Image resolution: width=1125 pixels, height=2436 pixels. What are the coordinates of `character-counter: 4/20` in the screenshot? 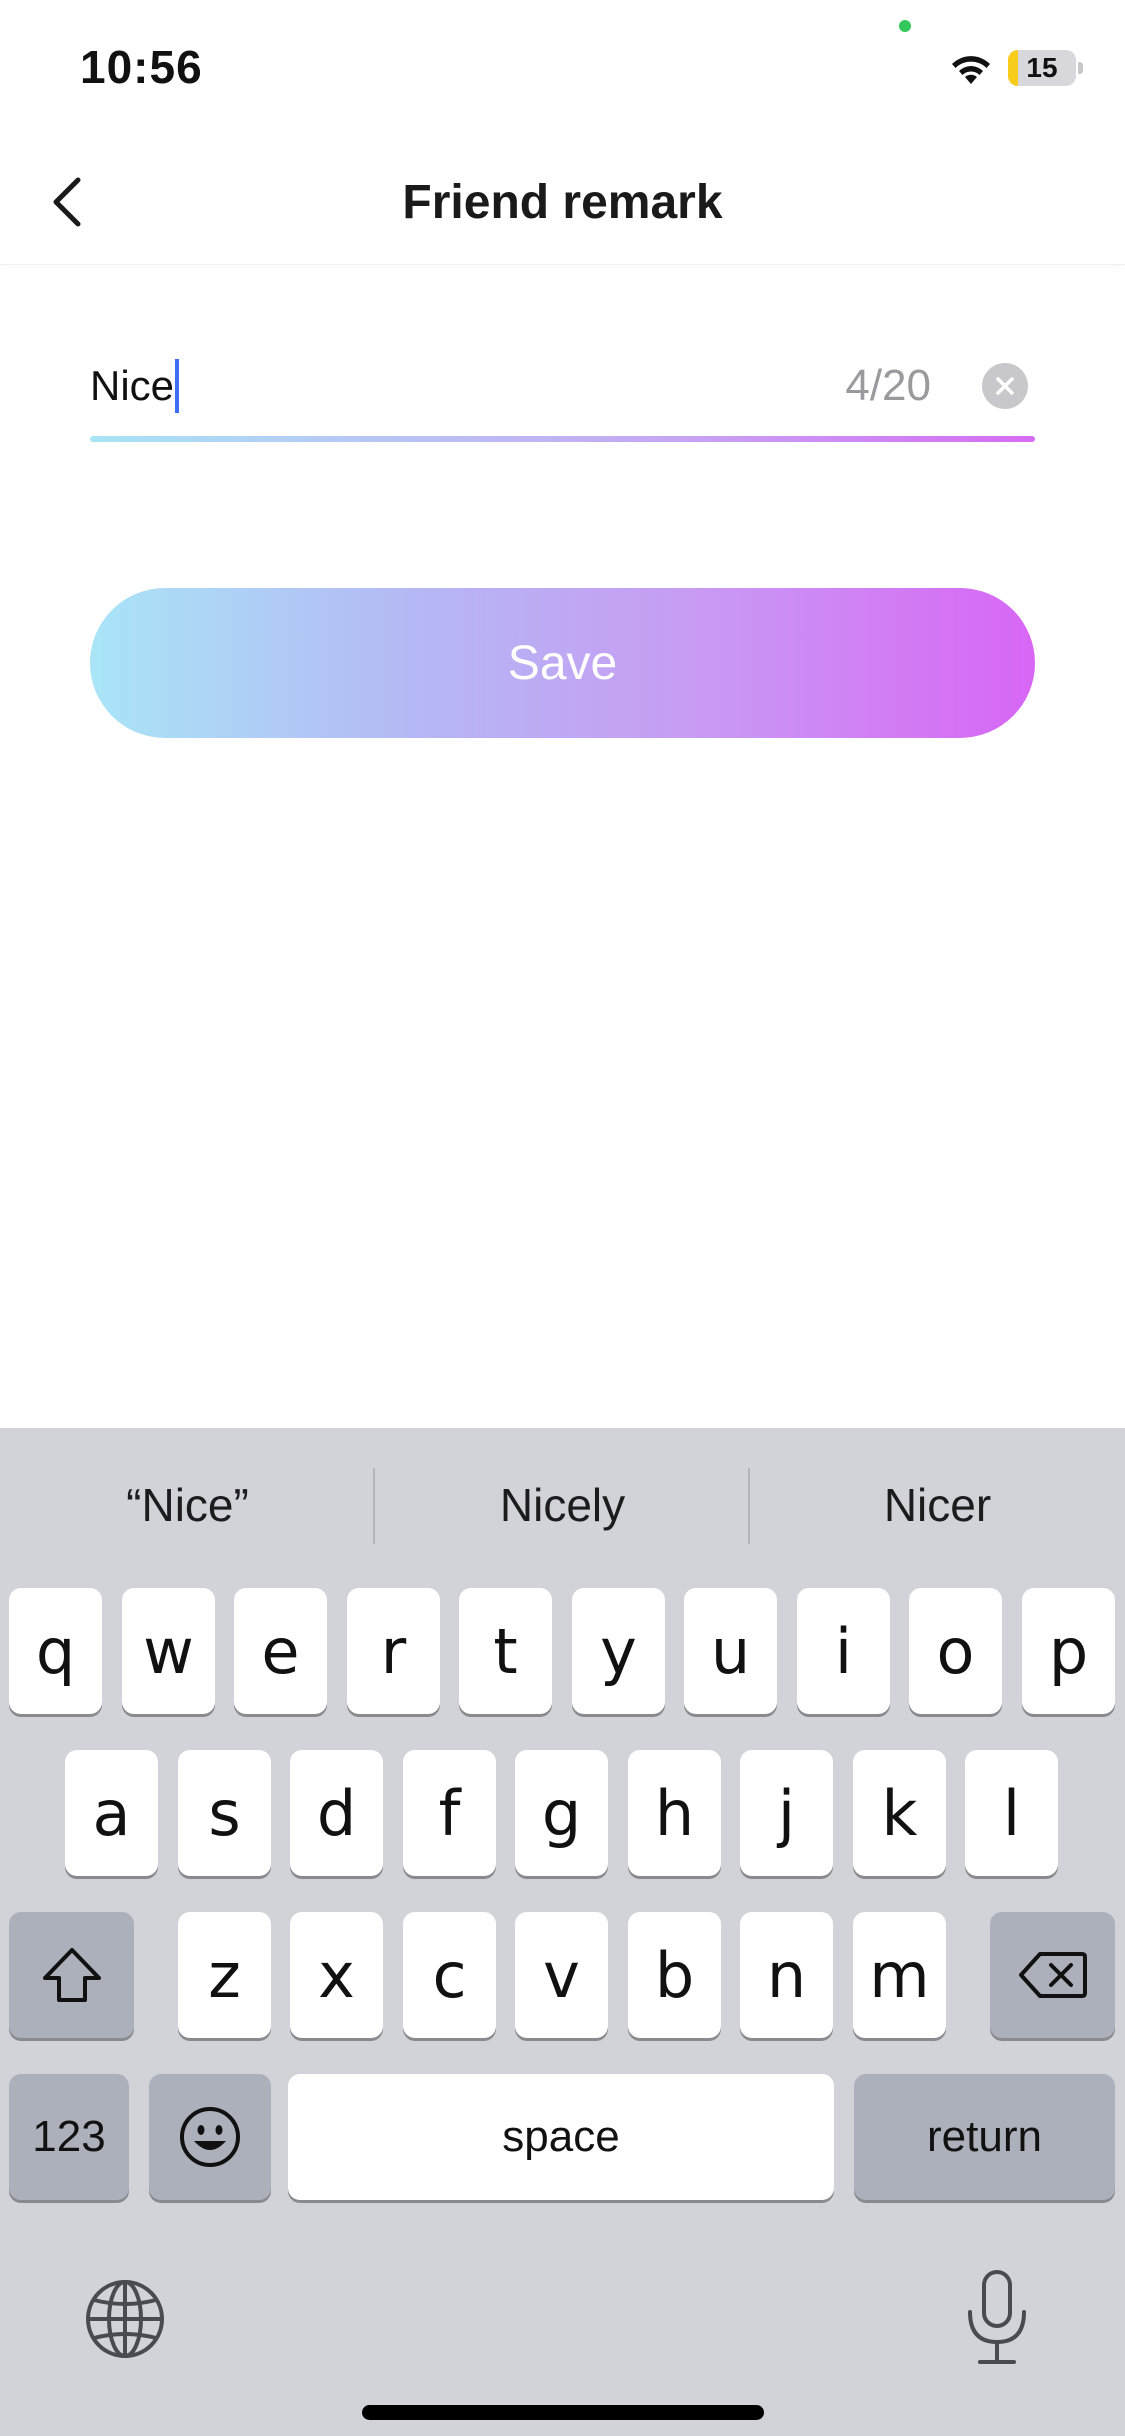 It's located at (888, 385).